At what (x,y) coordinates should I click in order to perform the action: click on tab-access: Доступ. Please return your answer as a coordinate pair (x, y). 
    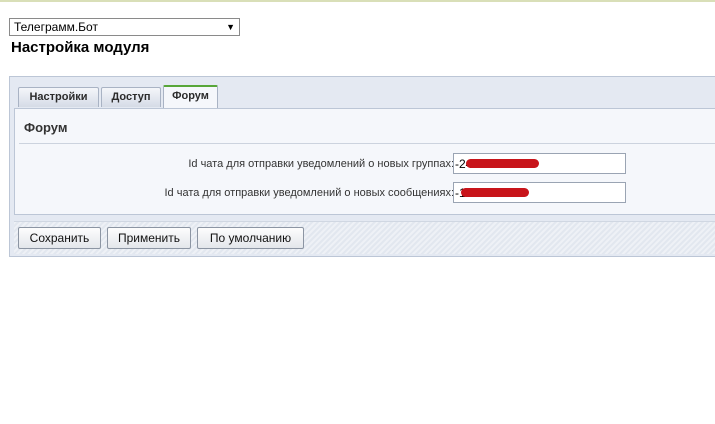
    Looking at the image, I should click on (131, 97).